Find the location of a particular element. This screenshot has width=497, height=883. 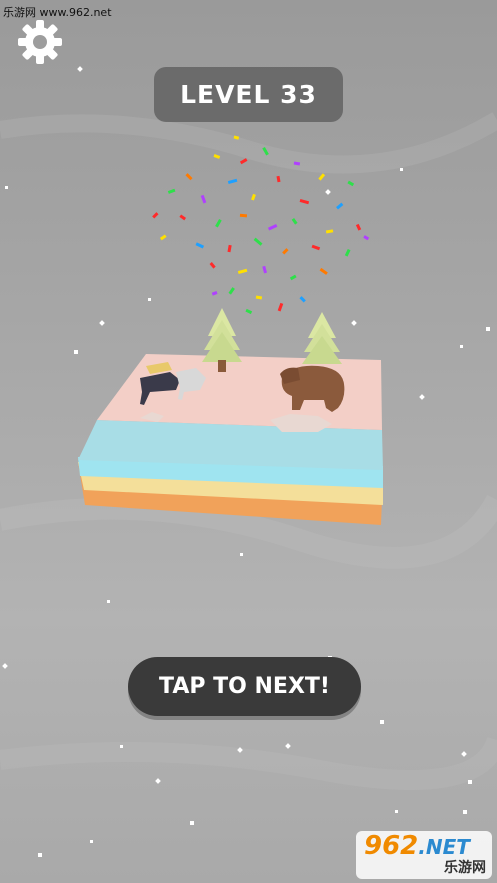

logo-number: 962 is located at coordinates (391, 846).